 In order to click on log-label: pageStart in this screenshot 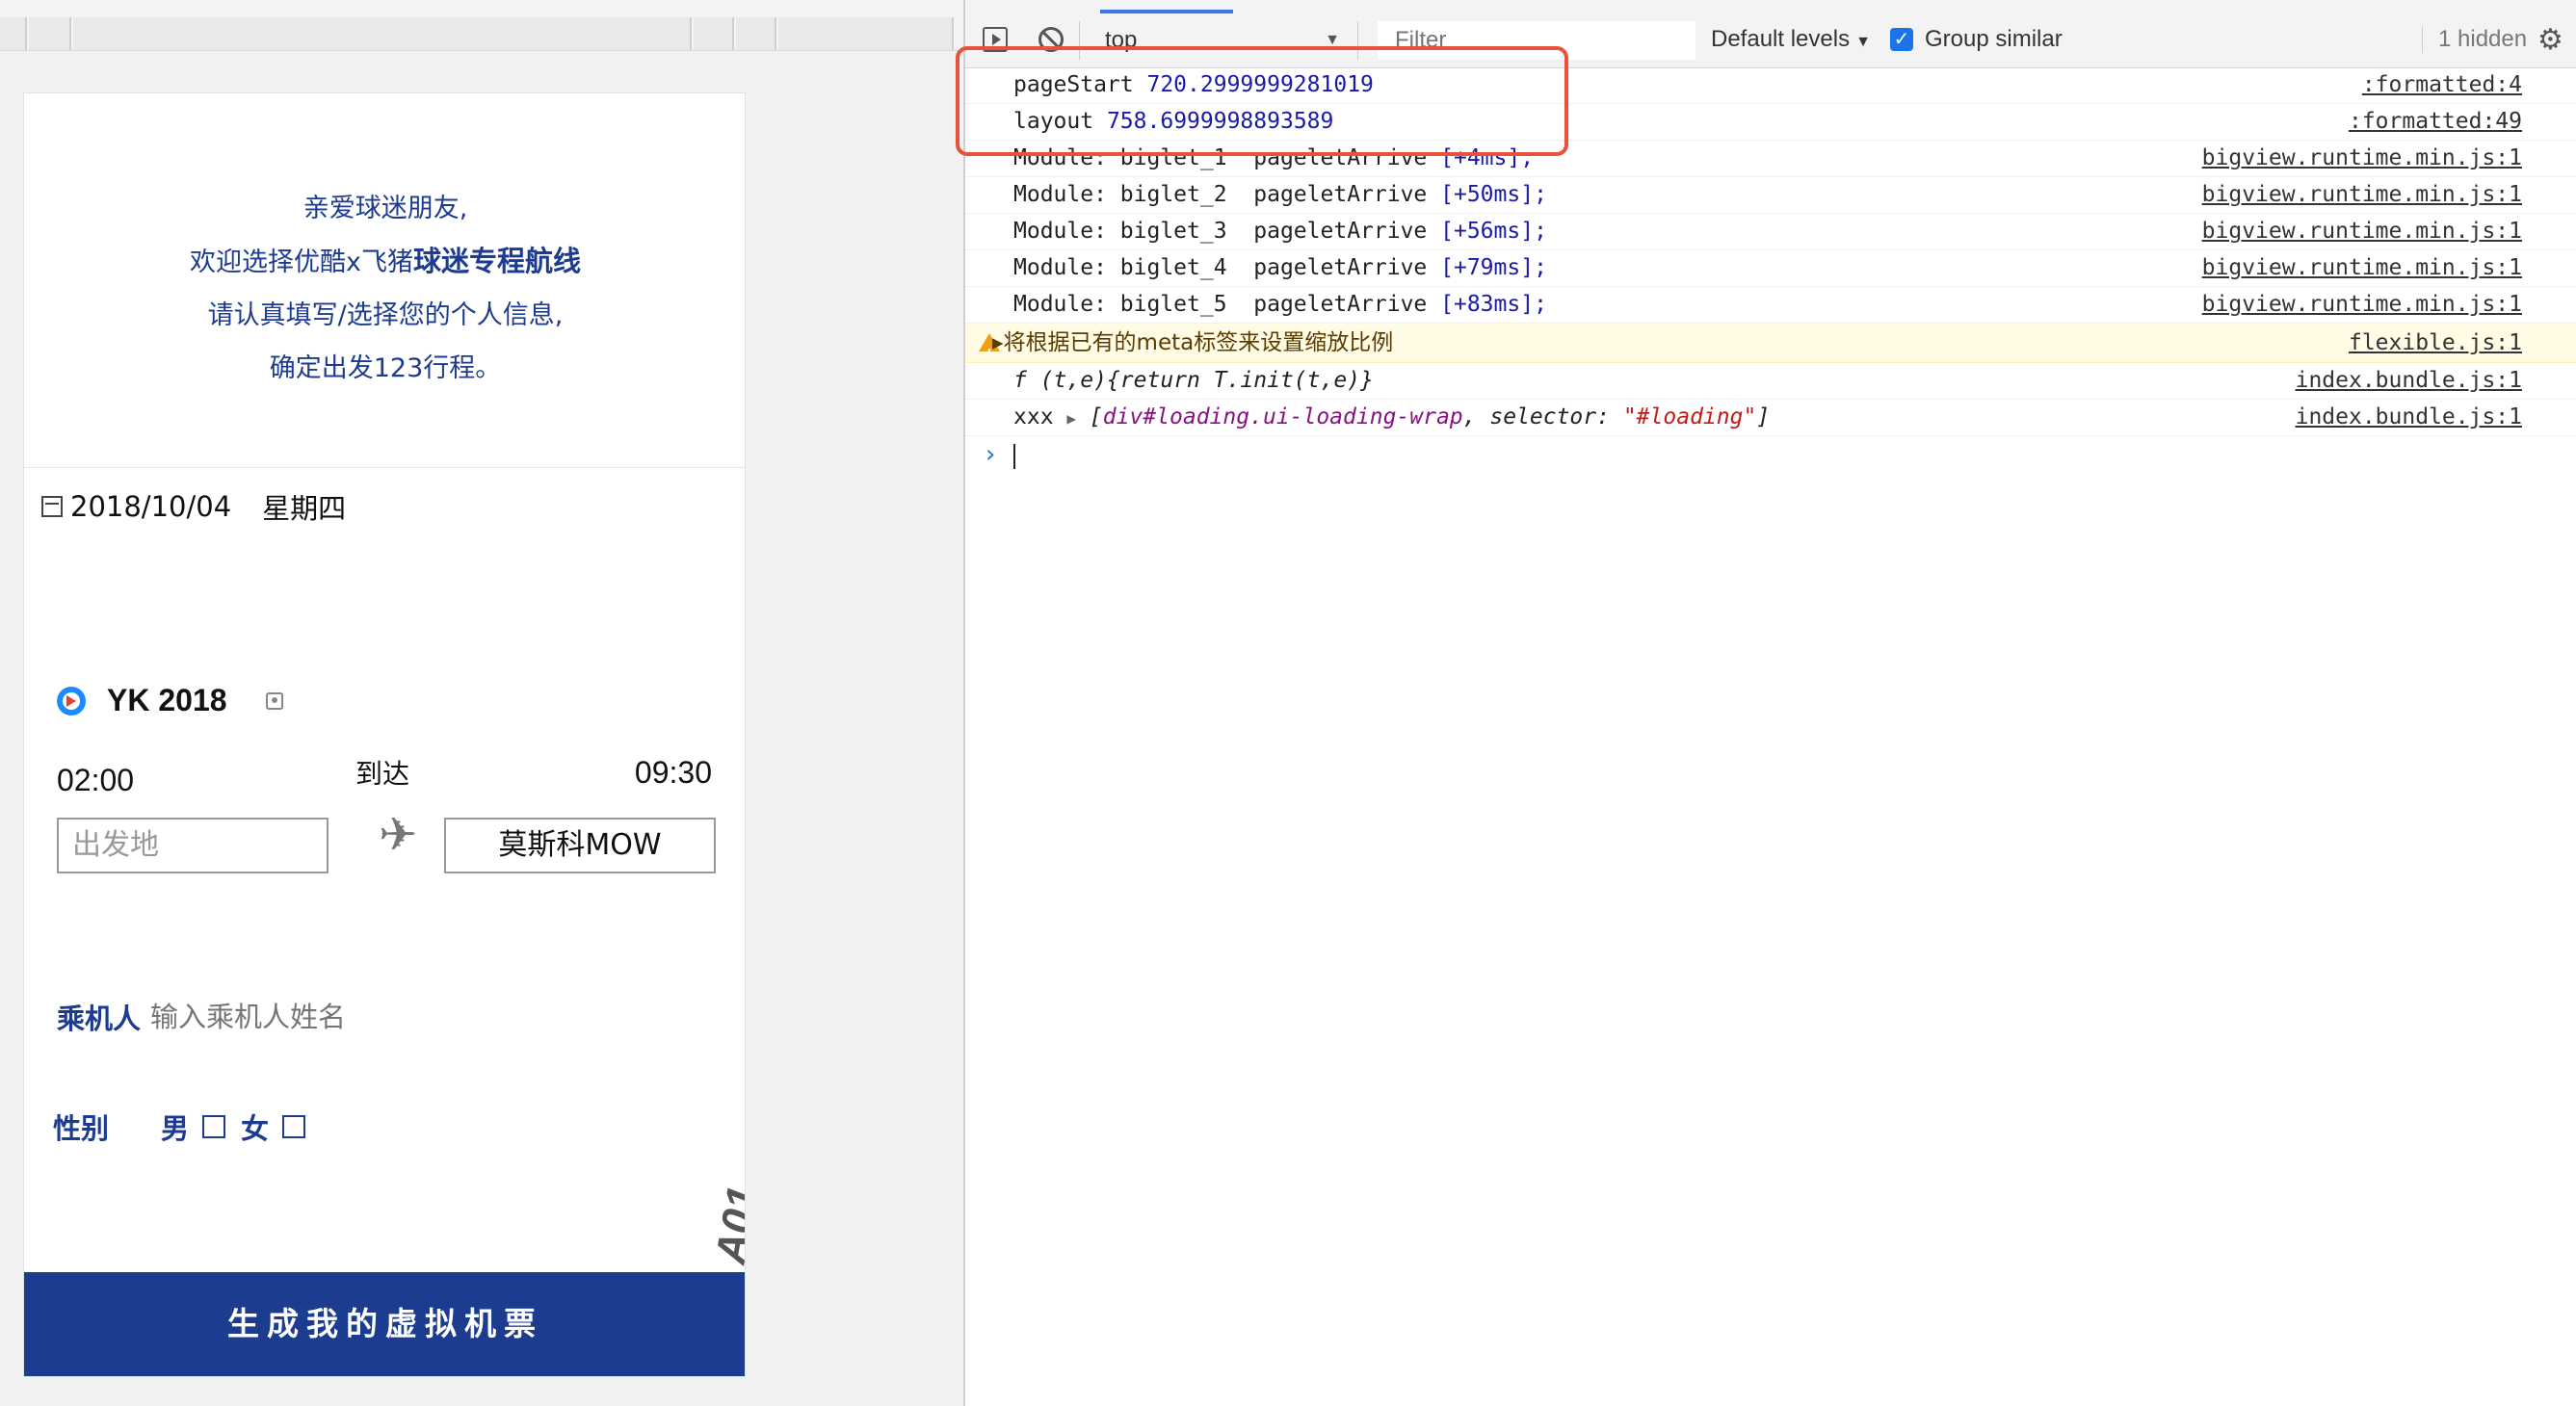, I will do `click(1073, 84)`.